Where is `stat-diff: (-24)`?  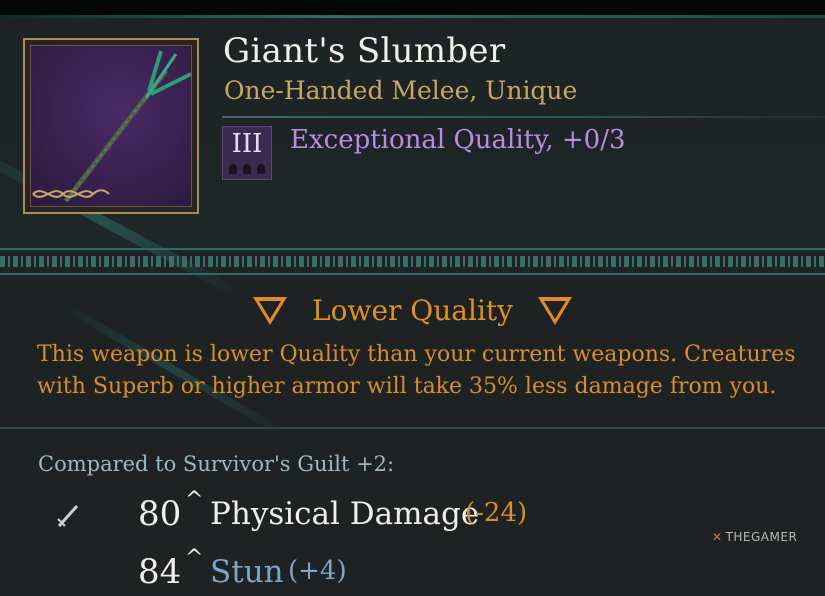
stat-diff: (-24) is located at coordinates (496, 513).